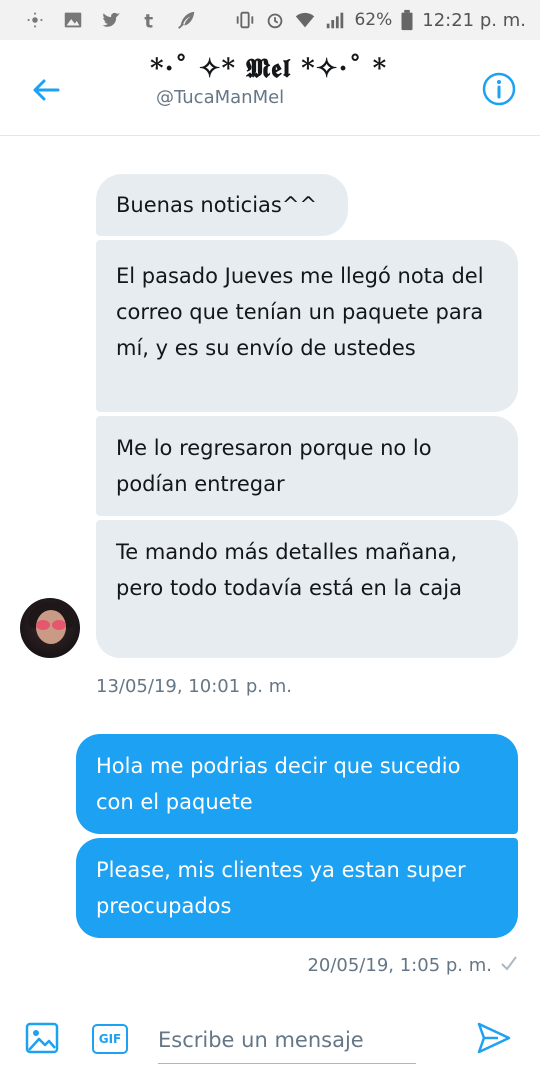 The width and height of the screenshot is (540, 1080). I want to click on back-button, so click(46, 90).